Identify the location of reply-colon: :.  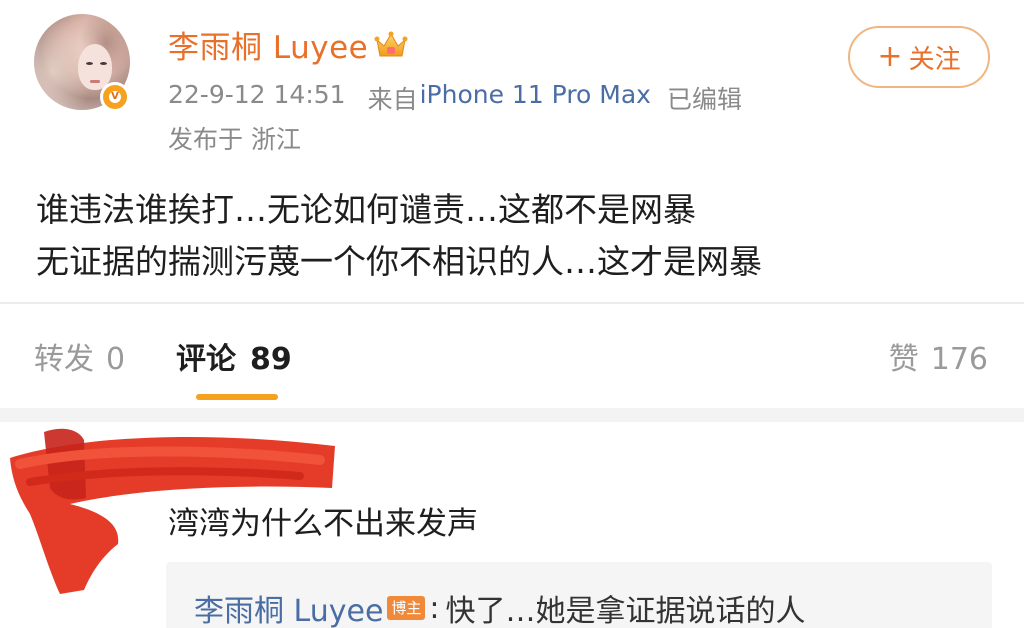
(434, 608).